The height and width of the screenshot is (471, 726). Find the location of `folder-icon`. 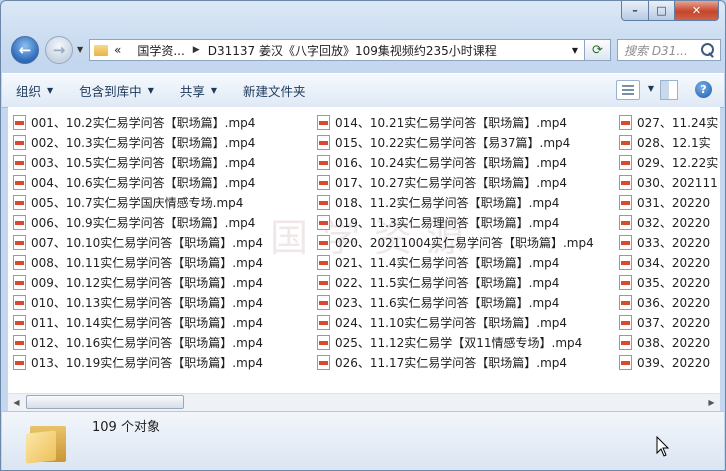

folder-icon is located at coordinates (101, 50).